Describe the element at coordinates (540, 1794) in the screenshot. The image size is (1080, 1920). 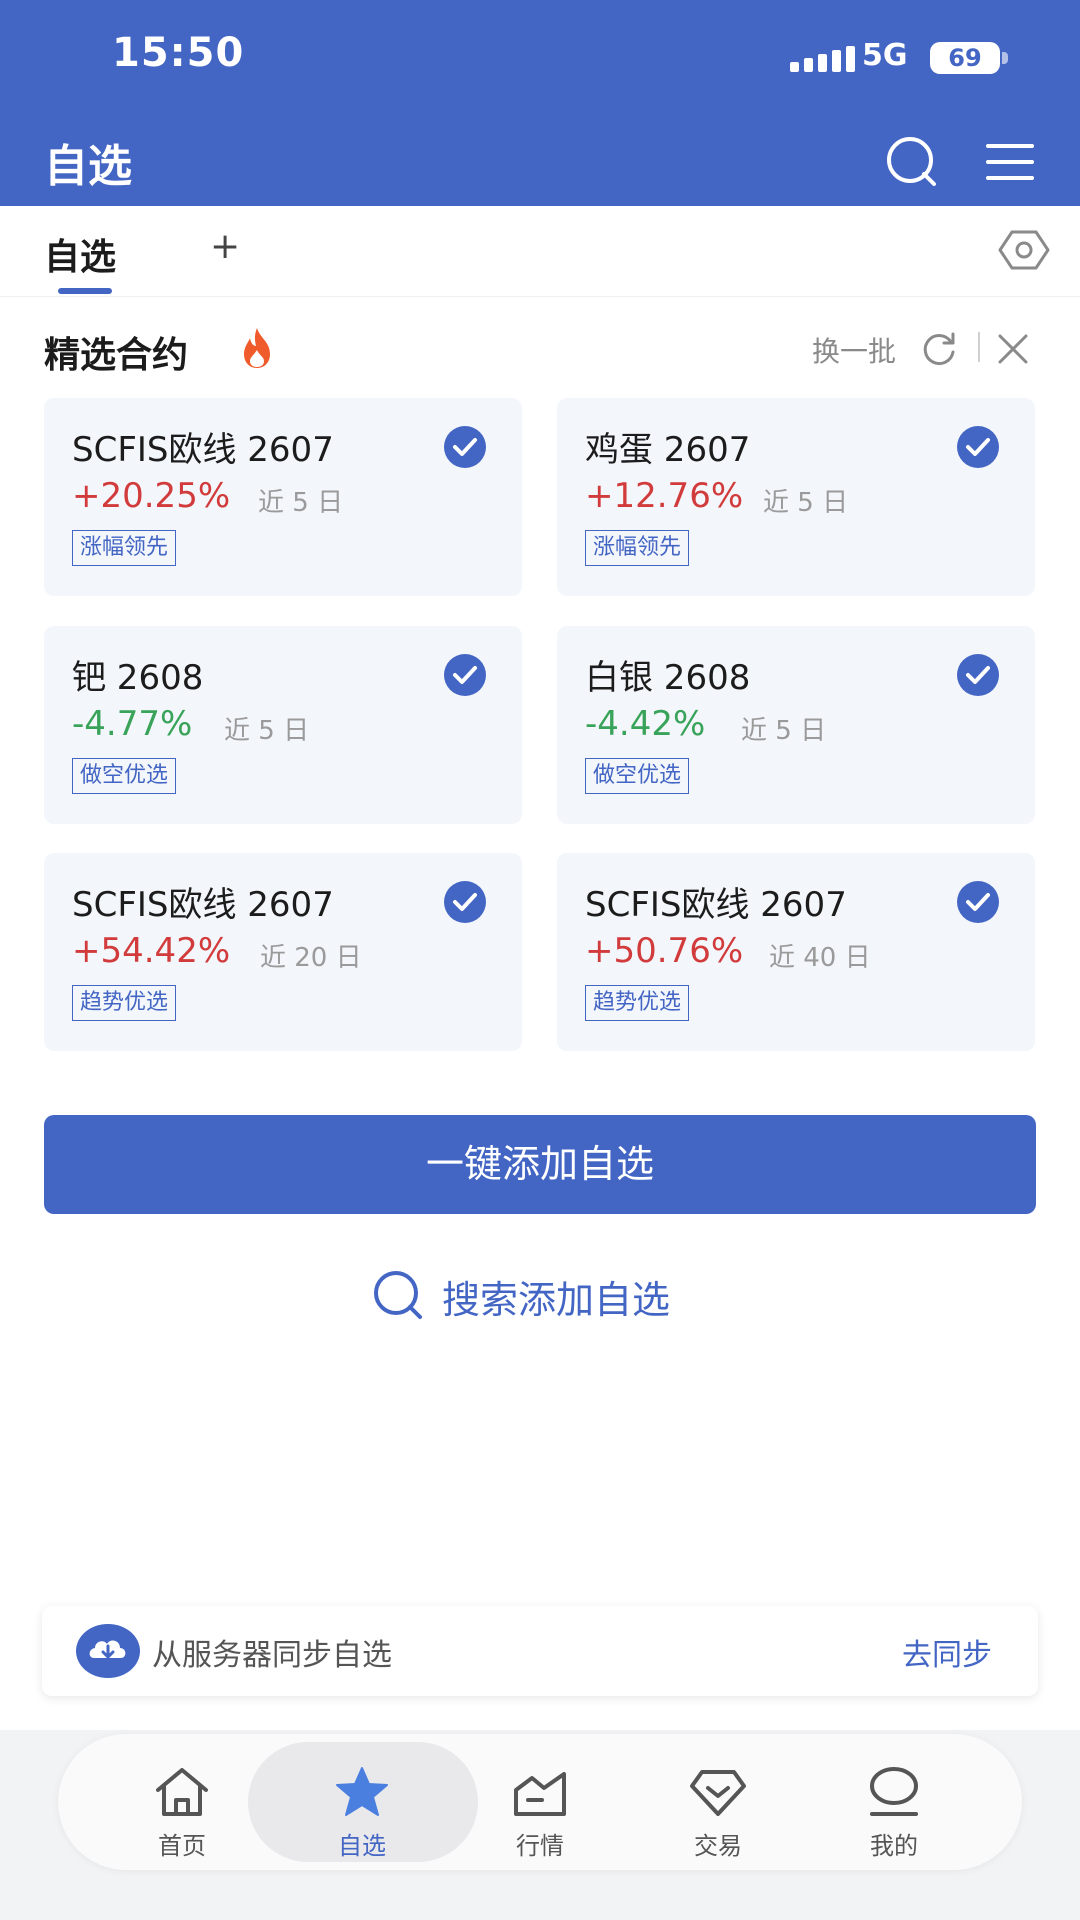
I see `chart-icon` at that location.